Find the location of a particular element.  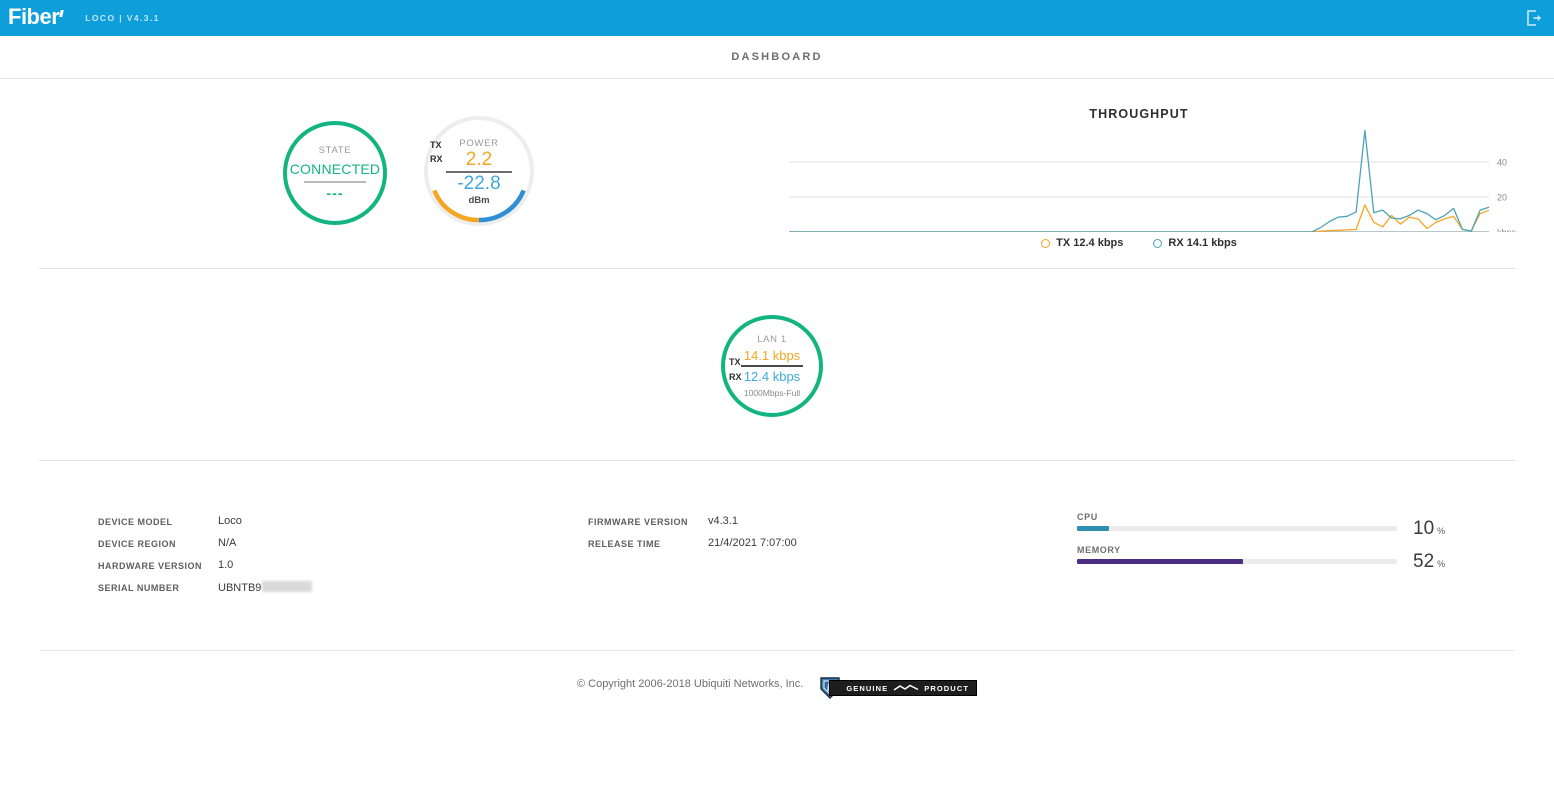

device-model-version-label: LOCO | V4.3.1 is located at coordinates (122, 18).